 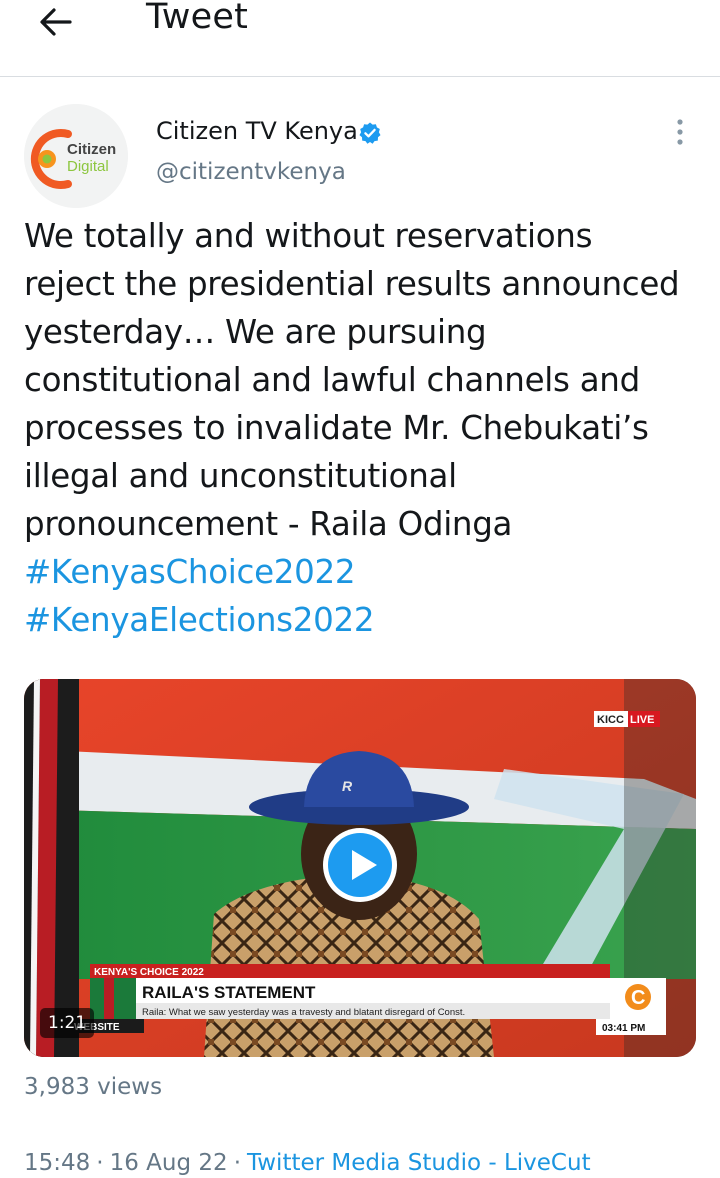 I want to click on more-options-button, so click(x=680, y=133).